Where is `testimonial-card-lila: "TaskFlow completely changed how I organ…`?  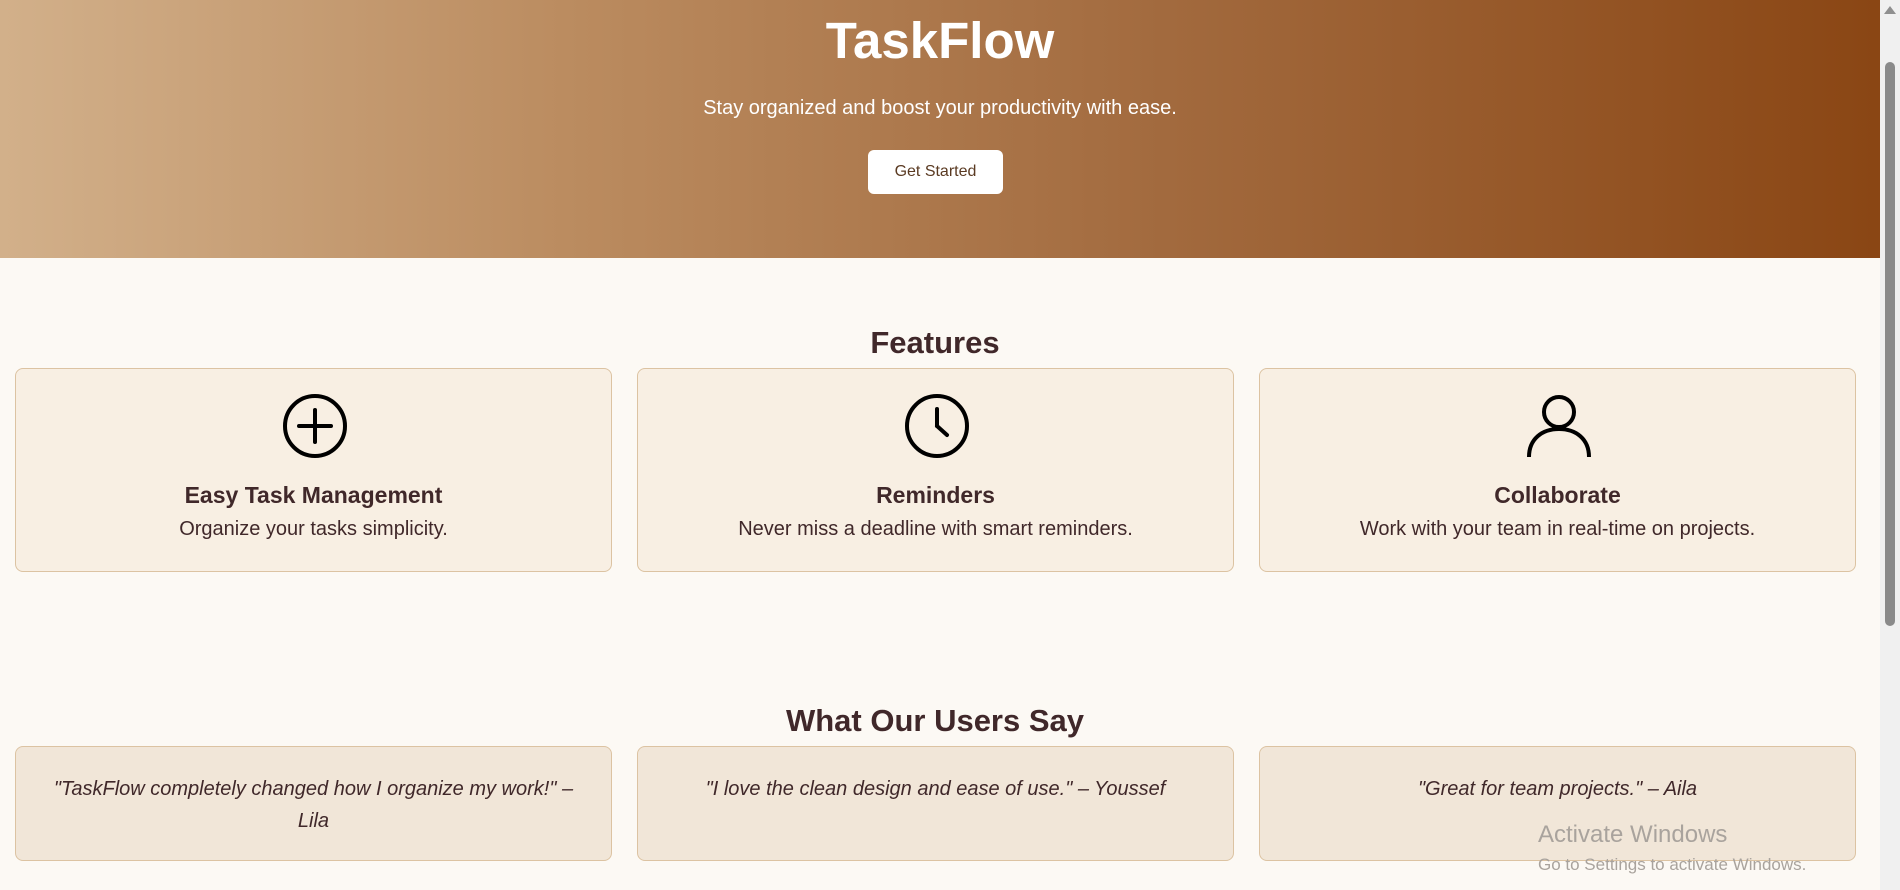
testimonial-card-lila: "TaskFlow completely changed how I organ… is located at coordinates (313, 803).